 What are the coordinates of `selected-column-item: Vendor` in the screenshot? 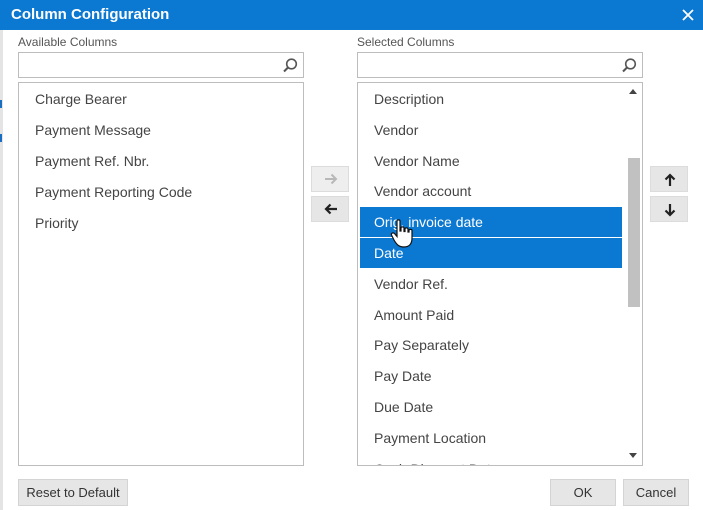 It's located at (491, 130).